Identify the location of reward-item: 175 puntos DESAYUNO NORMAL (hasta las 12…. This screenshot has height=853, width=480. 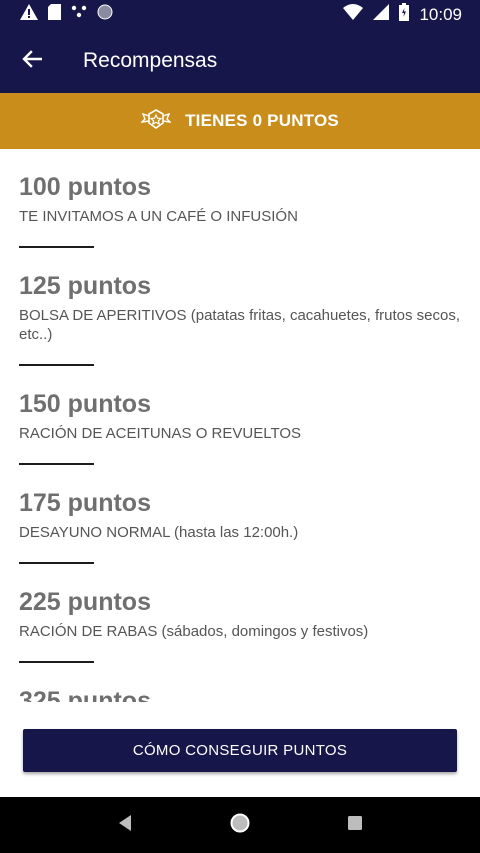
(240, 514).